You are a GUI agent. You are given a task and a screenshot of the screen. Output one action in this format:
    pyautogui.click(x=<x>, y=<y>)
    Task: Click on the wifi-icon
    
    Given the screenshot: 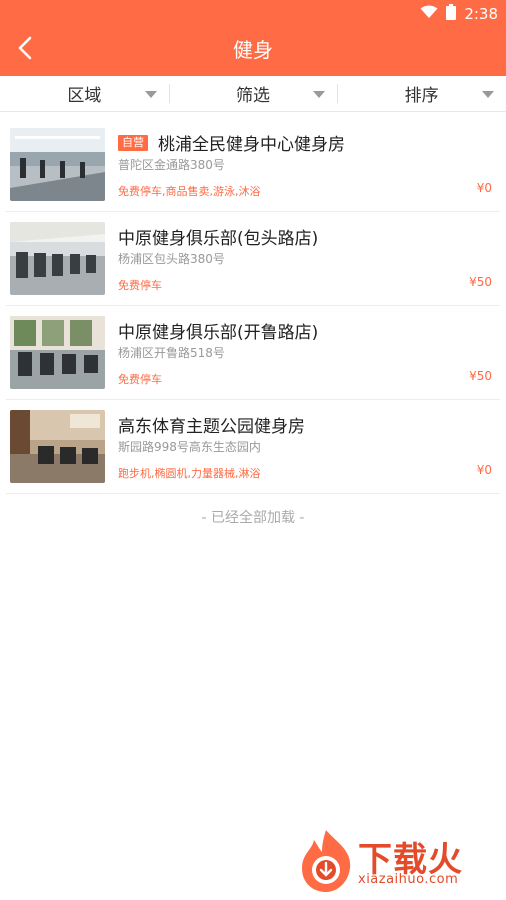 What is the action you would take?
    pyautogui.click(x=429, y=14)
    